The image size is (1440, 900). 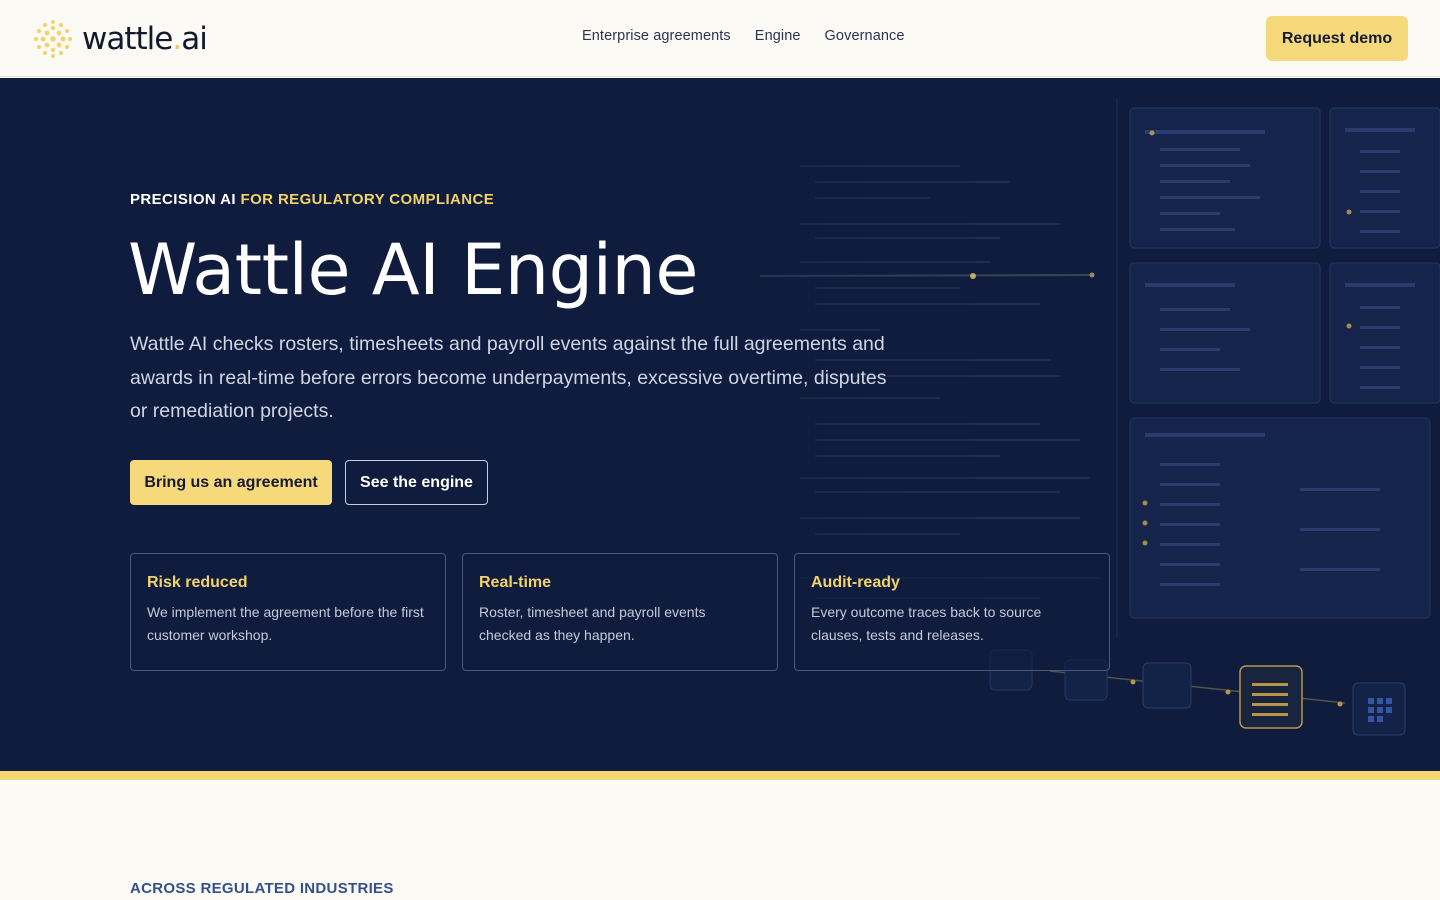 I want to click on nav-engine: Engine, so click(x=778, y=36).